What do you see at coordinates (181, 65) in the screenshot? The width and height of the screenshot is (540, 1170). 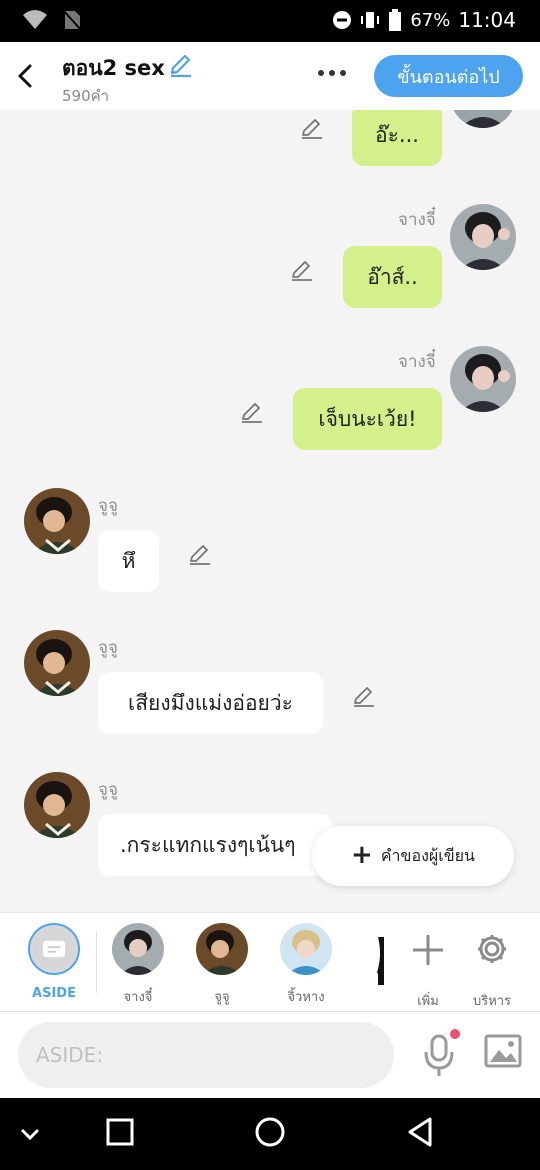 I see `edit-pencil-icon` at bounding box center [181, 65].